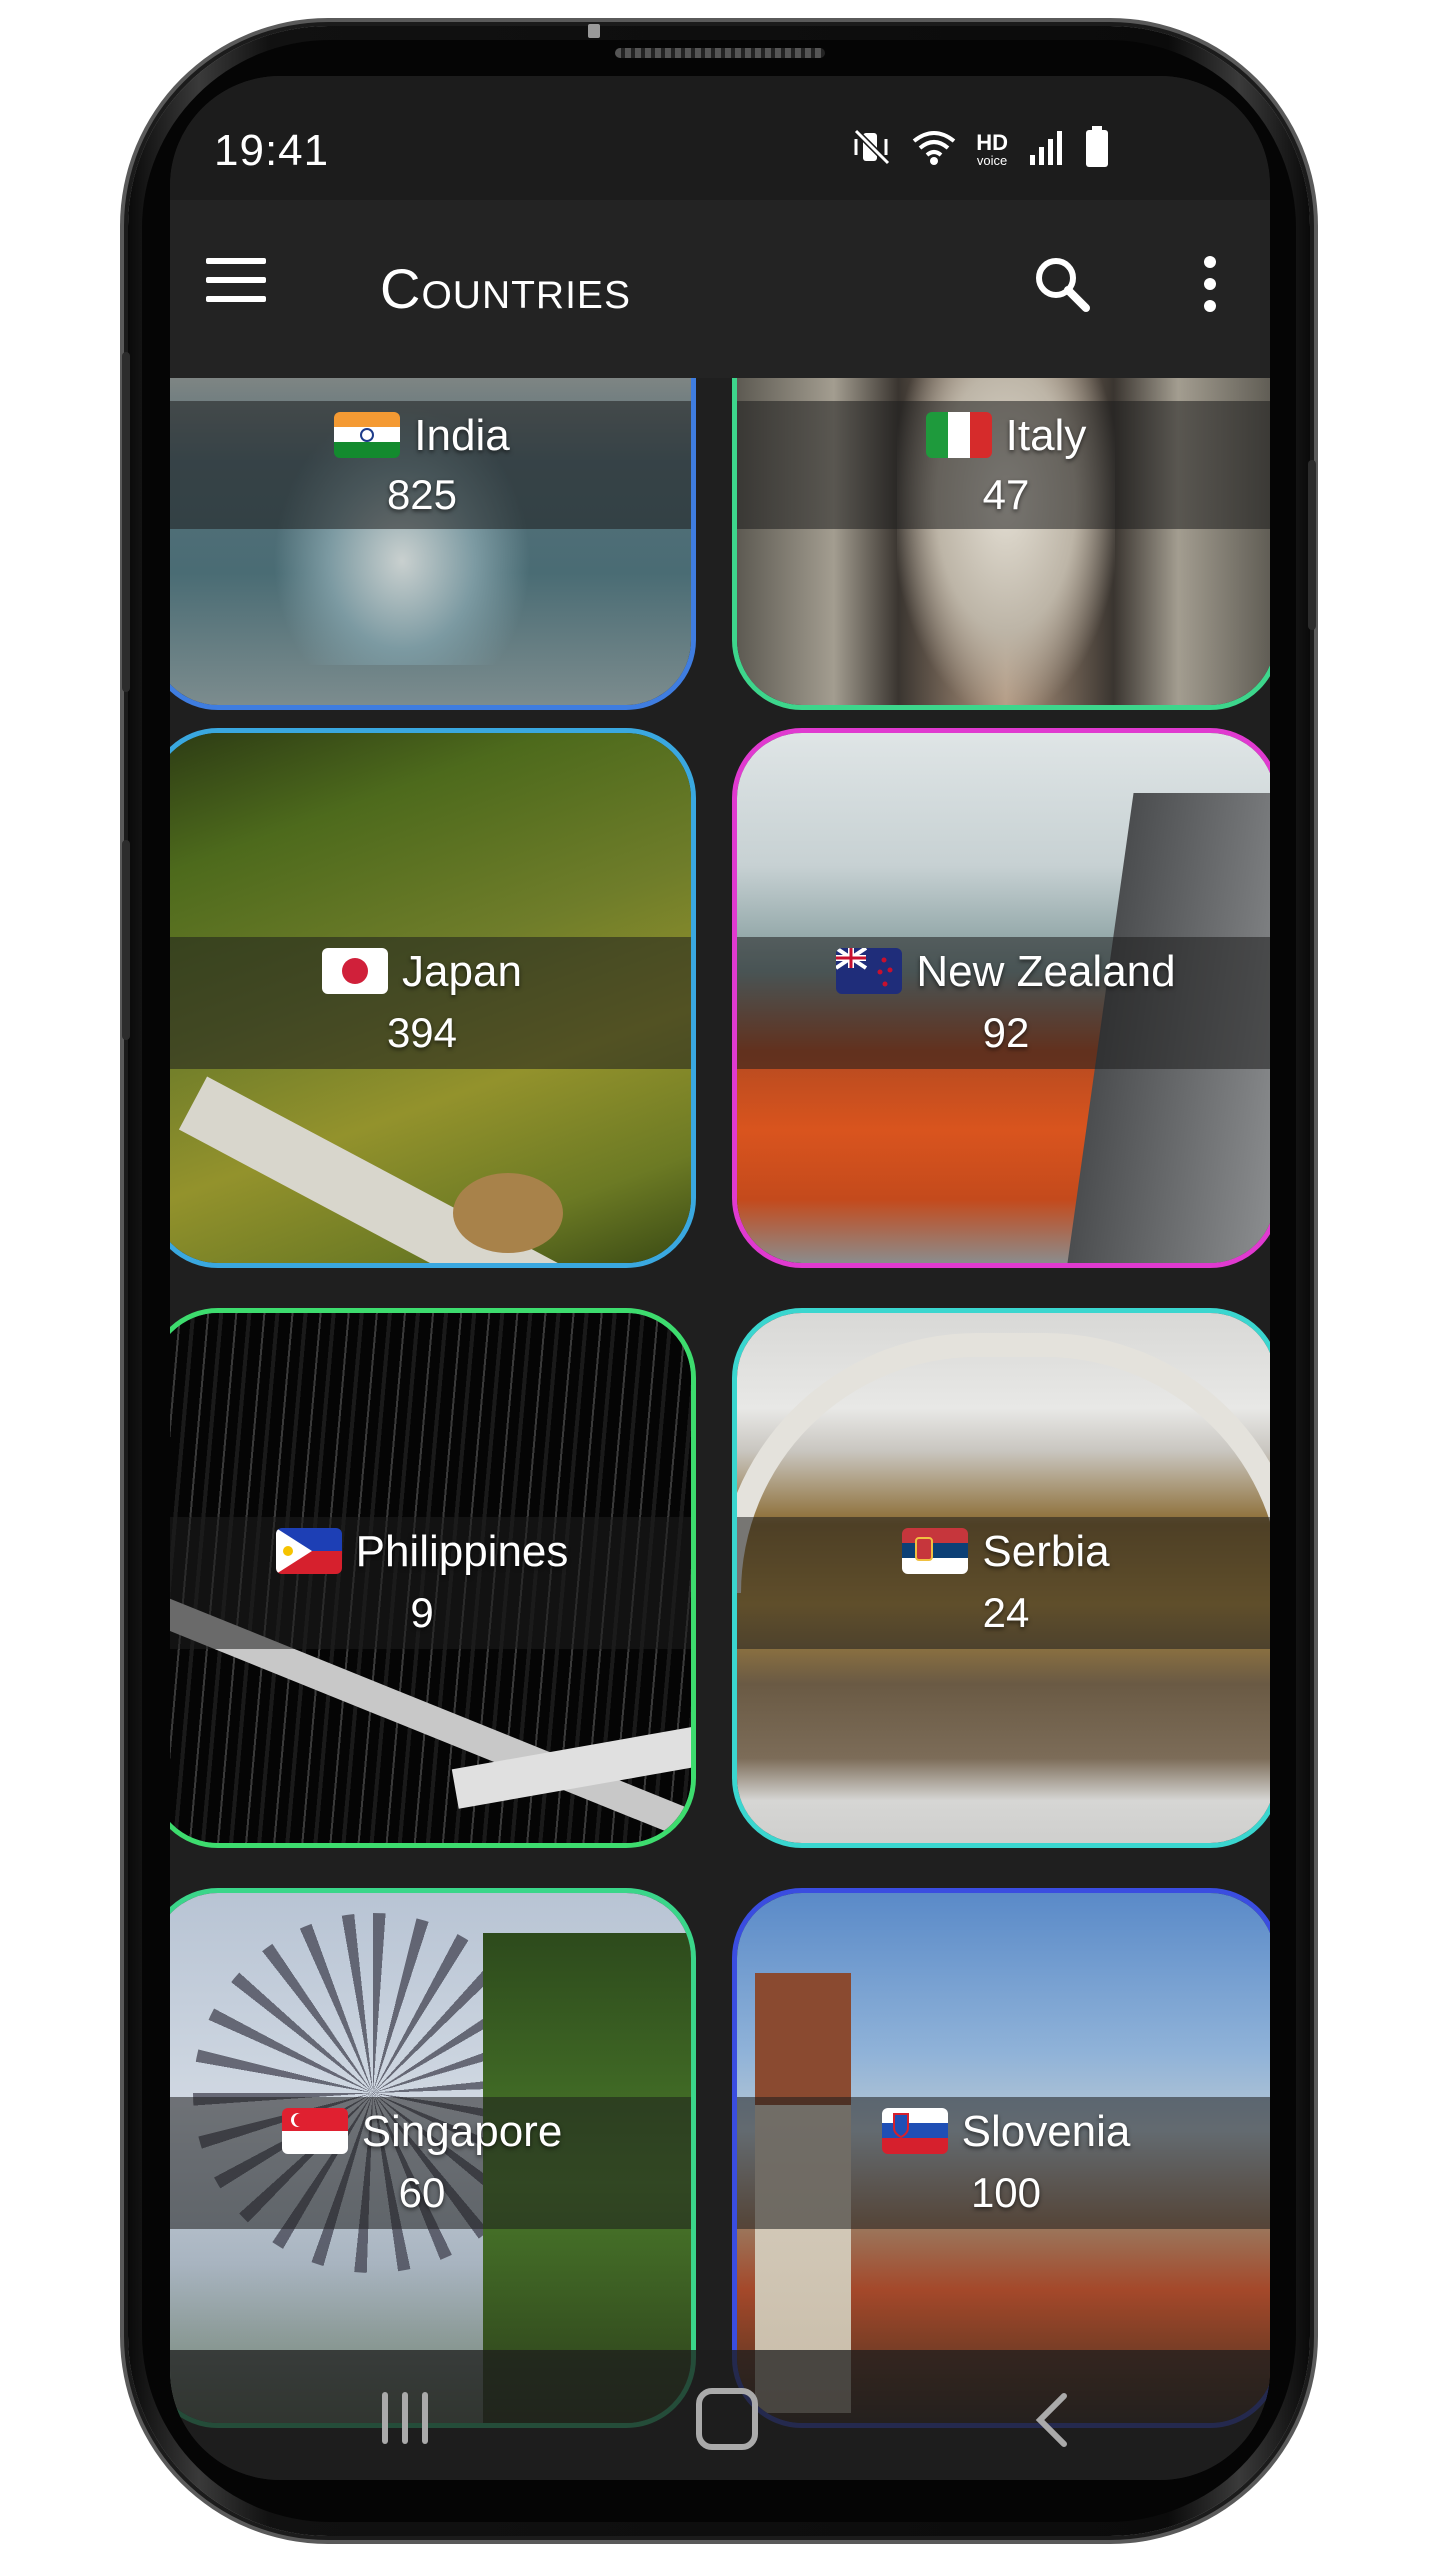  I want to click on country-card-india: India 825, so click(433, 544).